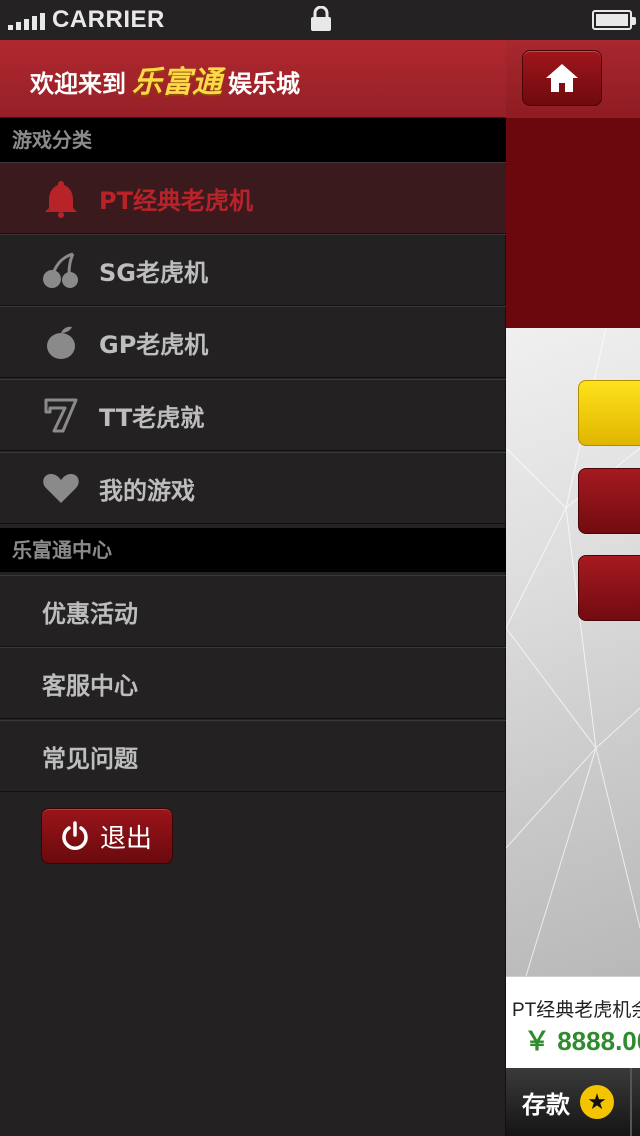 The image size is (640, 1136). Describe the element at coordinates (108, 19) in the screenshot. I see `carrier-name: CARRIER` at that location.